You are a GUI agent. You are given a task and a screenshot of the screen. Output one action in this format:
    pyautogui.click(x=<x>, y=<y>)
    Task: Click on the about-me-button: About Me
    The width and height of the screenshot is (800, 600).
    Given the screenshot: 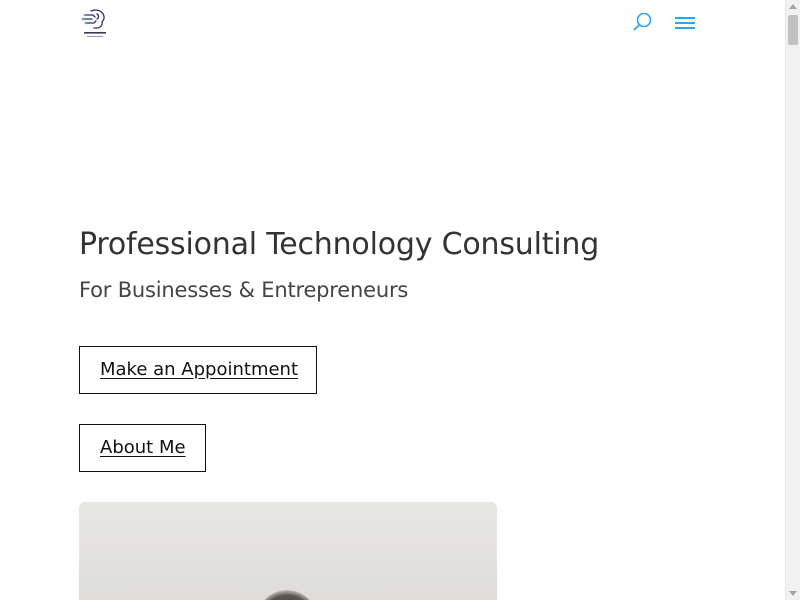 What is the action you would take?
    pyautogui.click(x=142, y=448)
    